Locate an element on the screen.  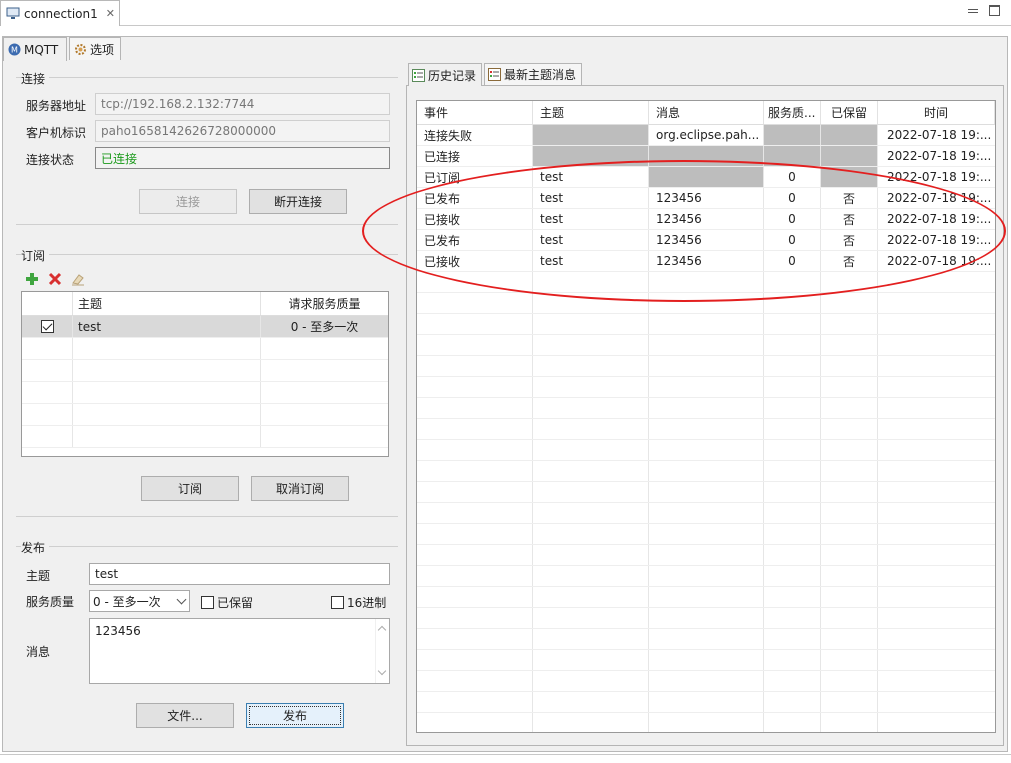
maximize-icon is located at coordinates (994, 10).